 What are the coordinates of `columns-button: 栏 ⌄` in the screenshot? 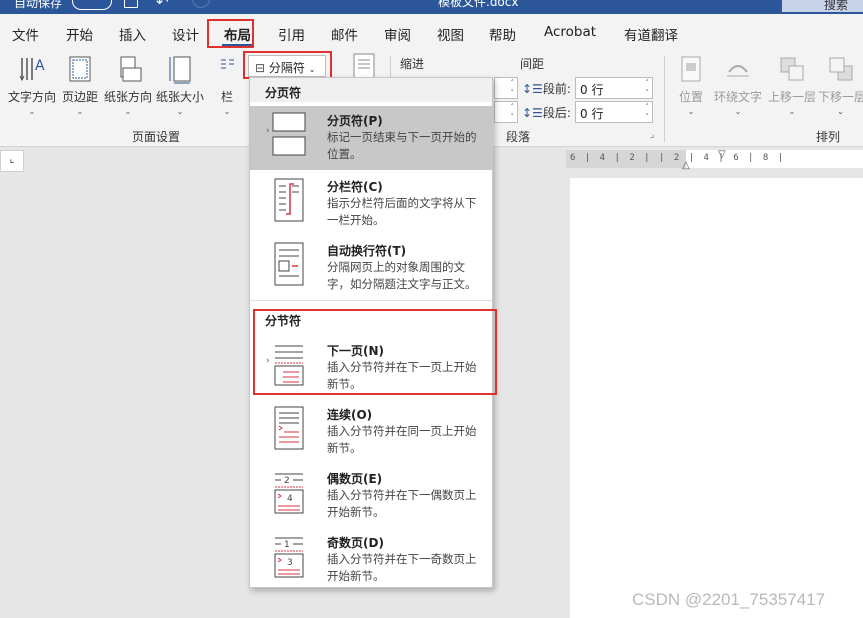 It's located at (227, 85).